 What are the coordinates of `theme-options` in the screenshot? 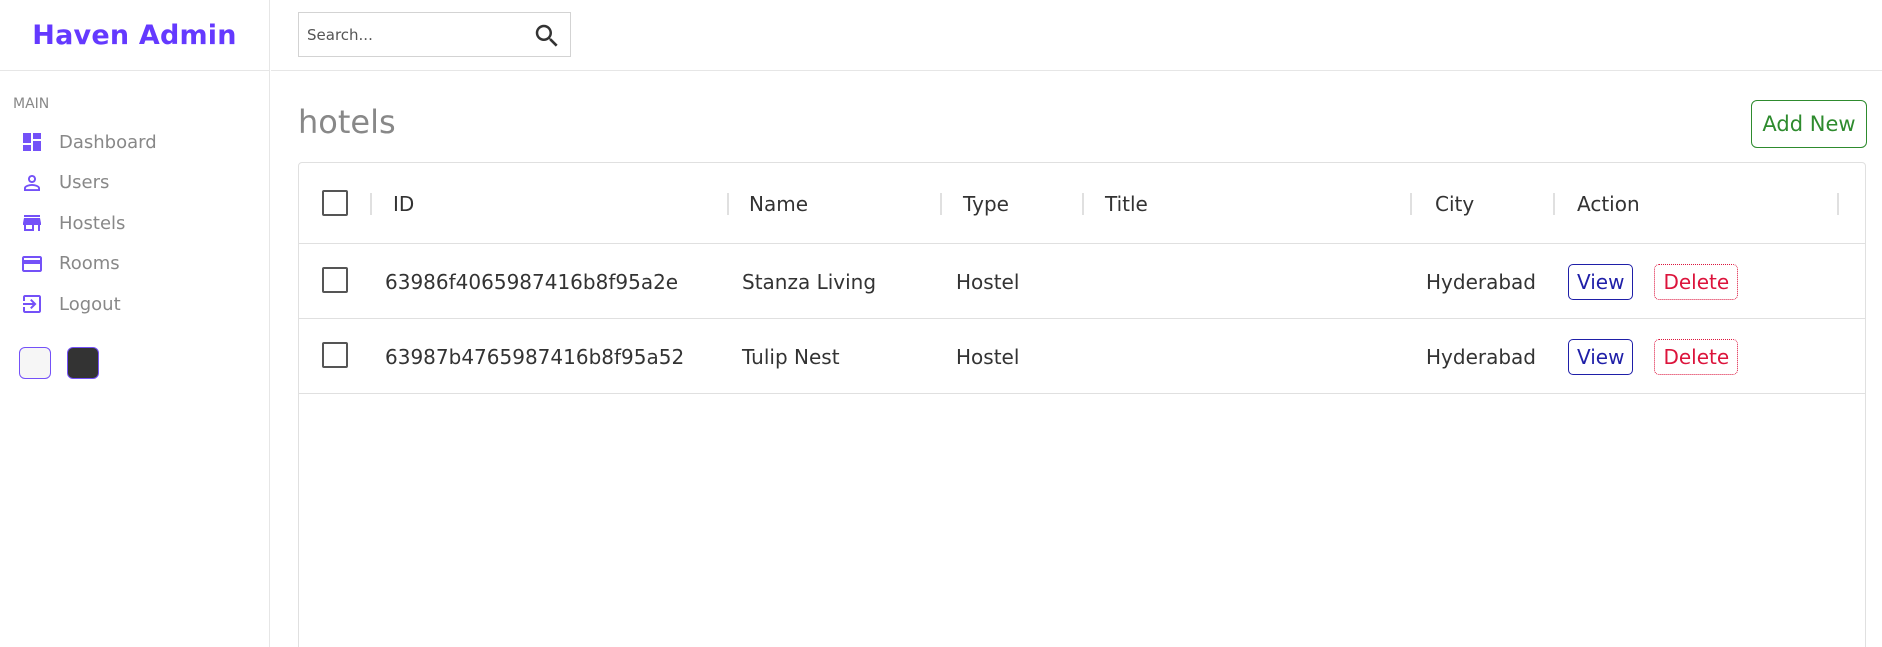 It's located at (144, 362).